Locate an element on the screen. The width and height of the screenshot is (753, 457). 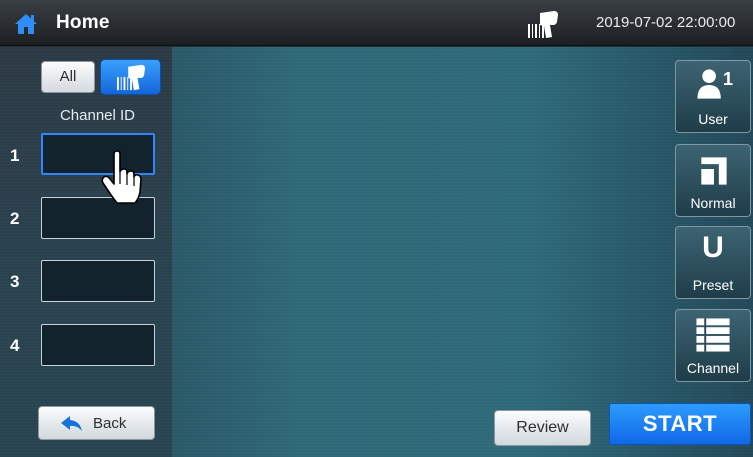
start-button: START is located at coordinates (680, 424).